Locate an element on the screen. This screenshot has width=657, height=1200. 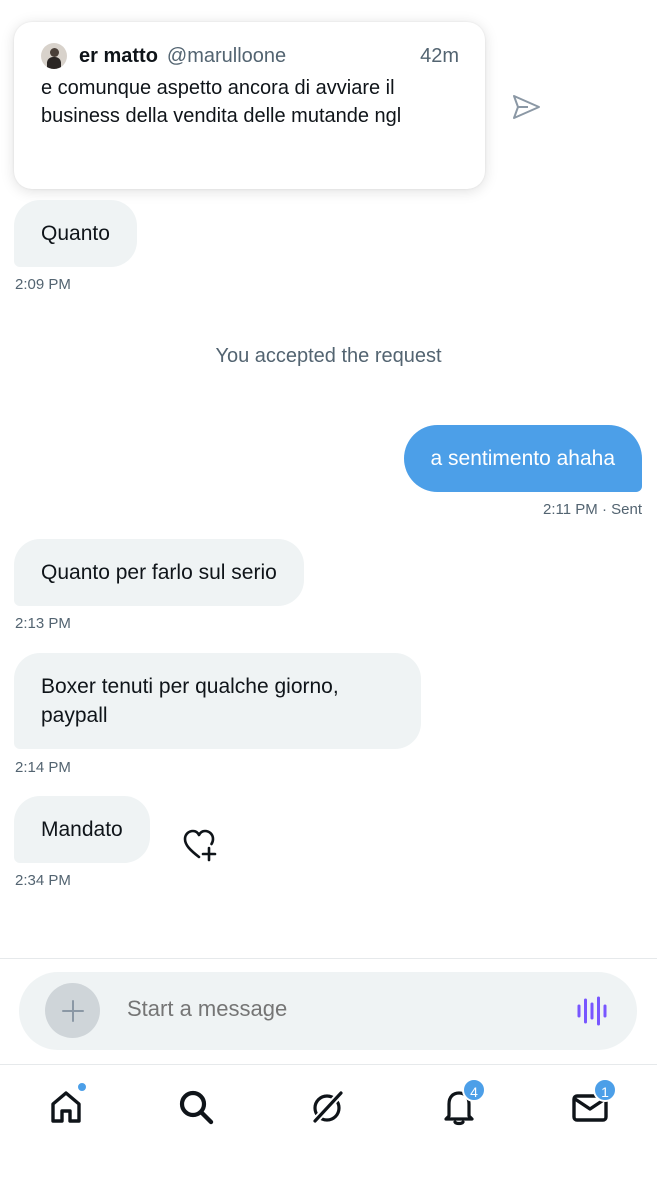
message-timestamp: 2:11 PM is located at coordinates (570, 509).